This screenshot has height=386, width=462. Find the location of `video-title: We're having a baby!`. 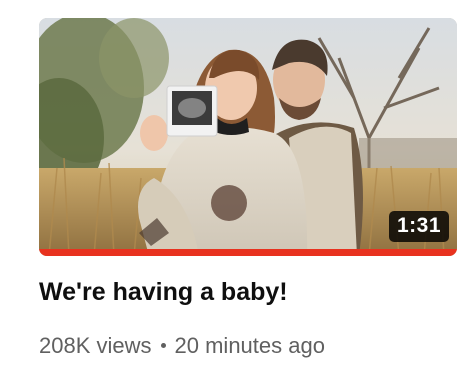

video-title: We're having a baby! is located at coordinates (248, 292).